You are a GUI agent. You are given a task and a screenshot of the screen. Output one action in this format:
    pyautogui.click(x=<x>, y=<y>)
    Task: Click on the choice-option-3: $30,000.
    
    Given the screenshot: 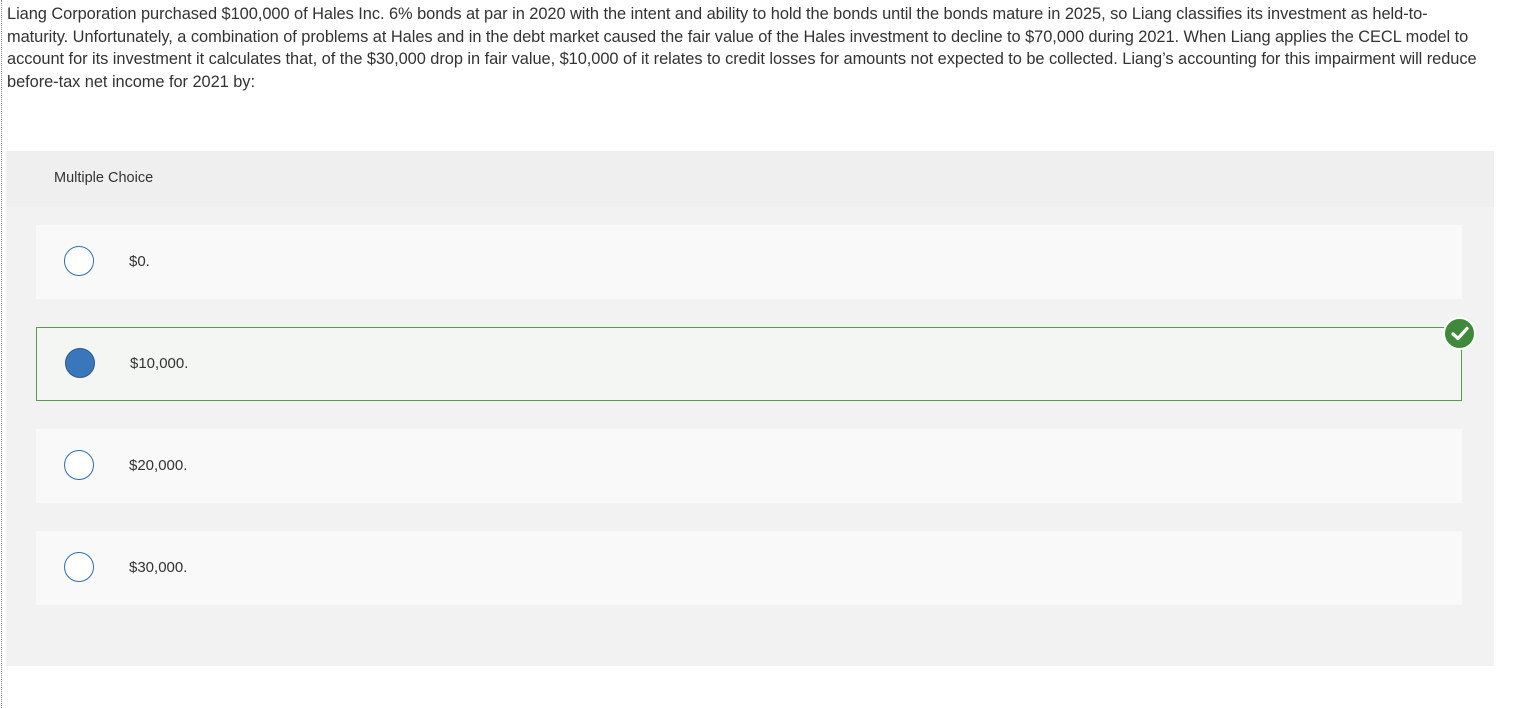 What is the action you would take?
    pyautogui.click(x=749, y=568)
    